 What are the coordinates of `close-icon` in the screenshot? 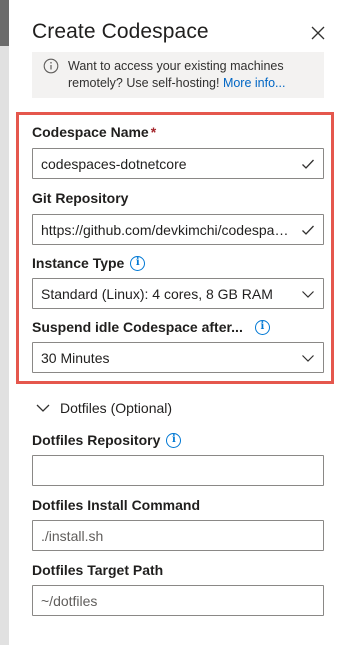 It's located at (318, 33).